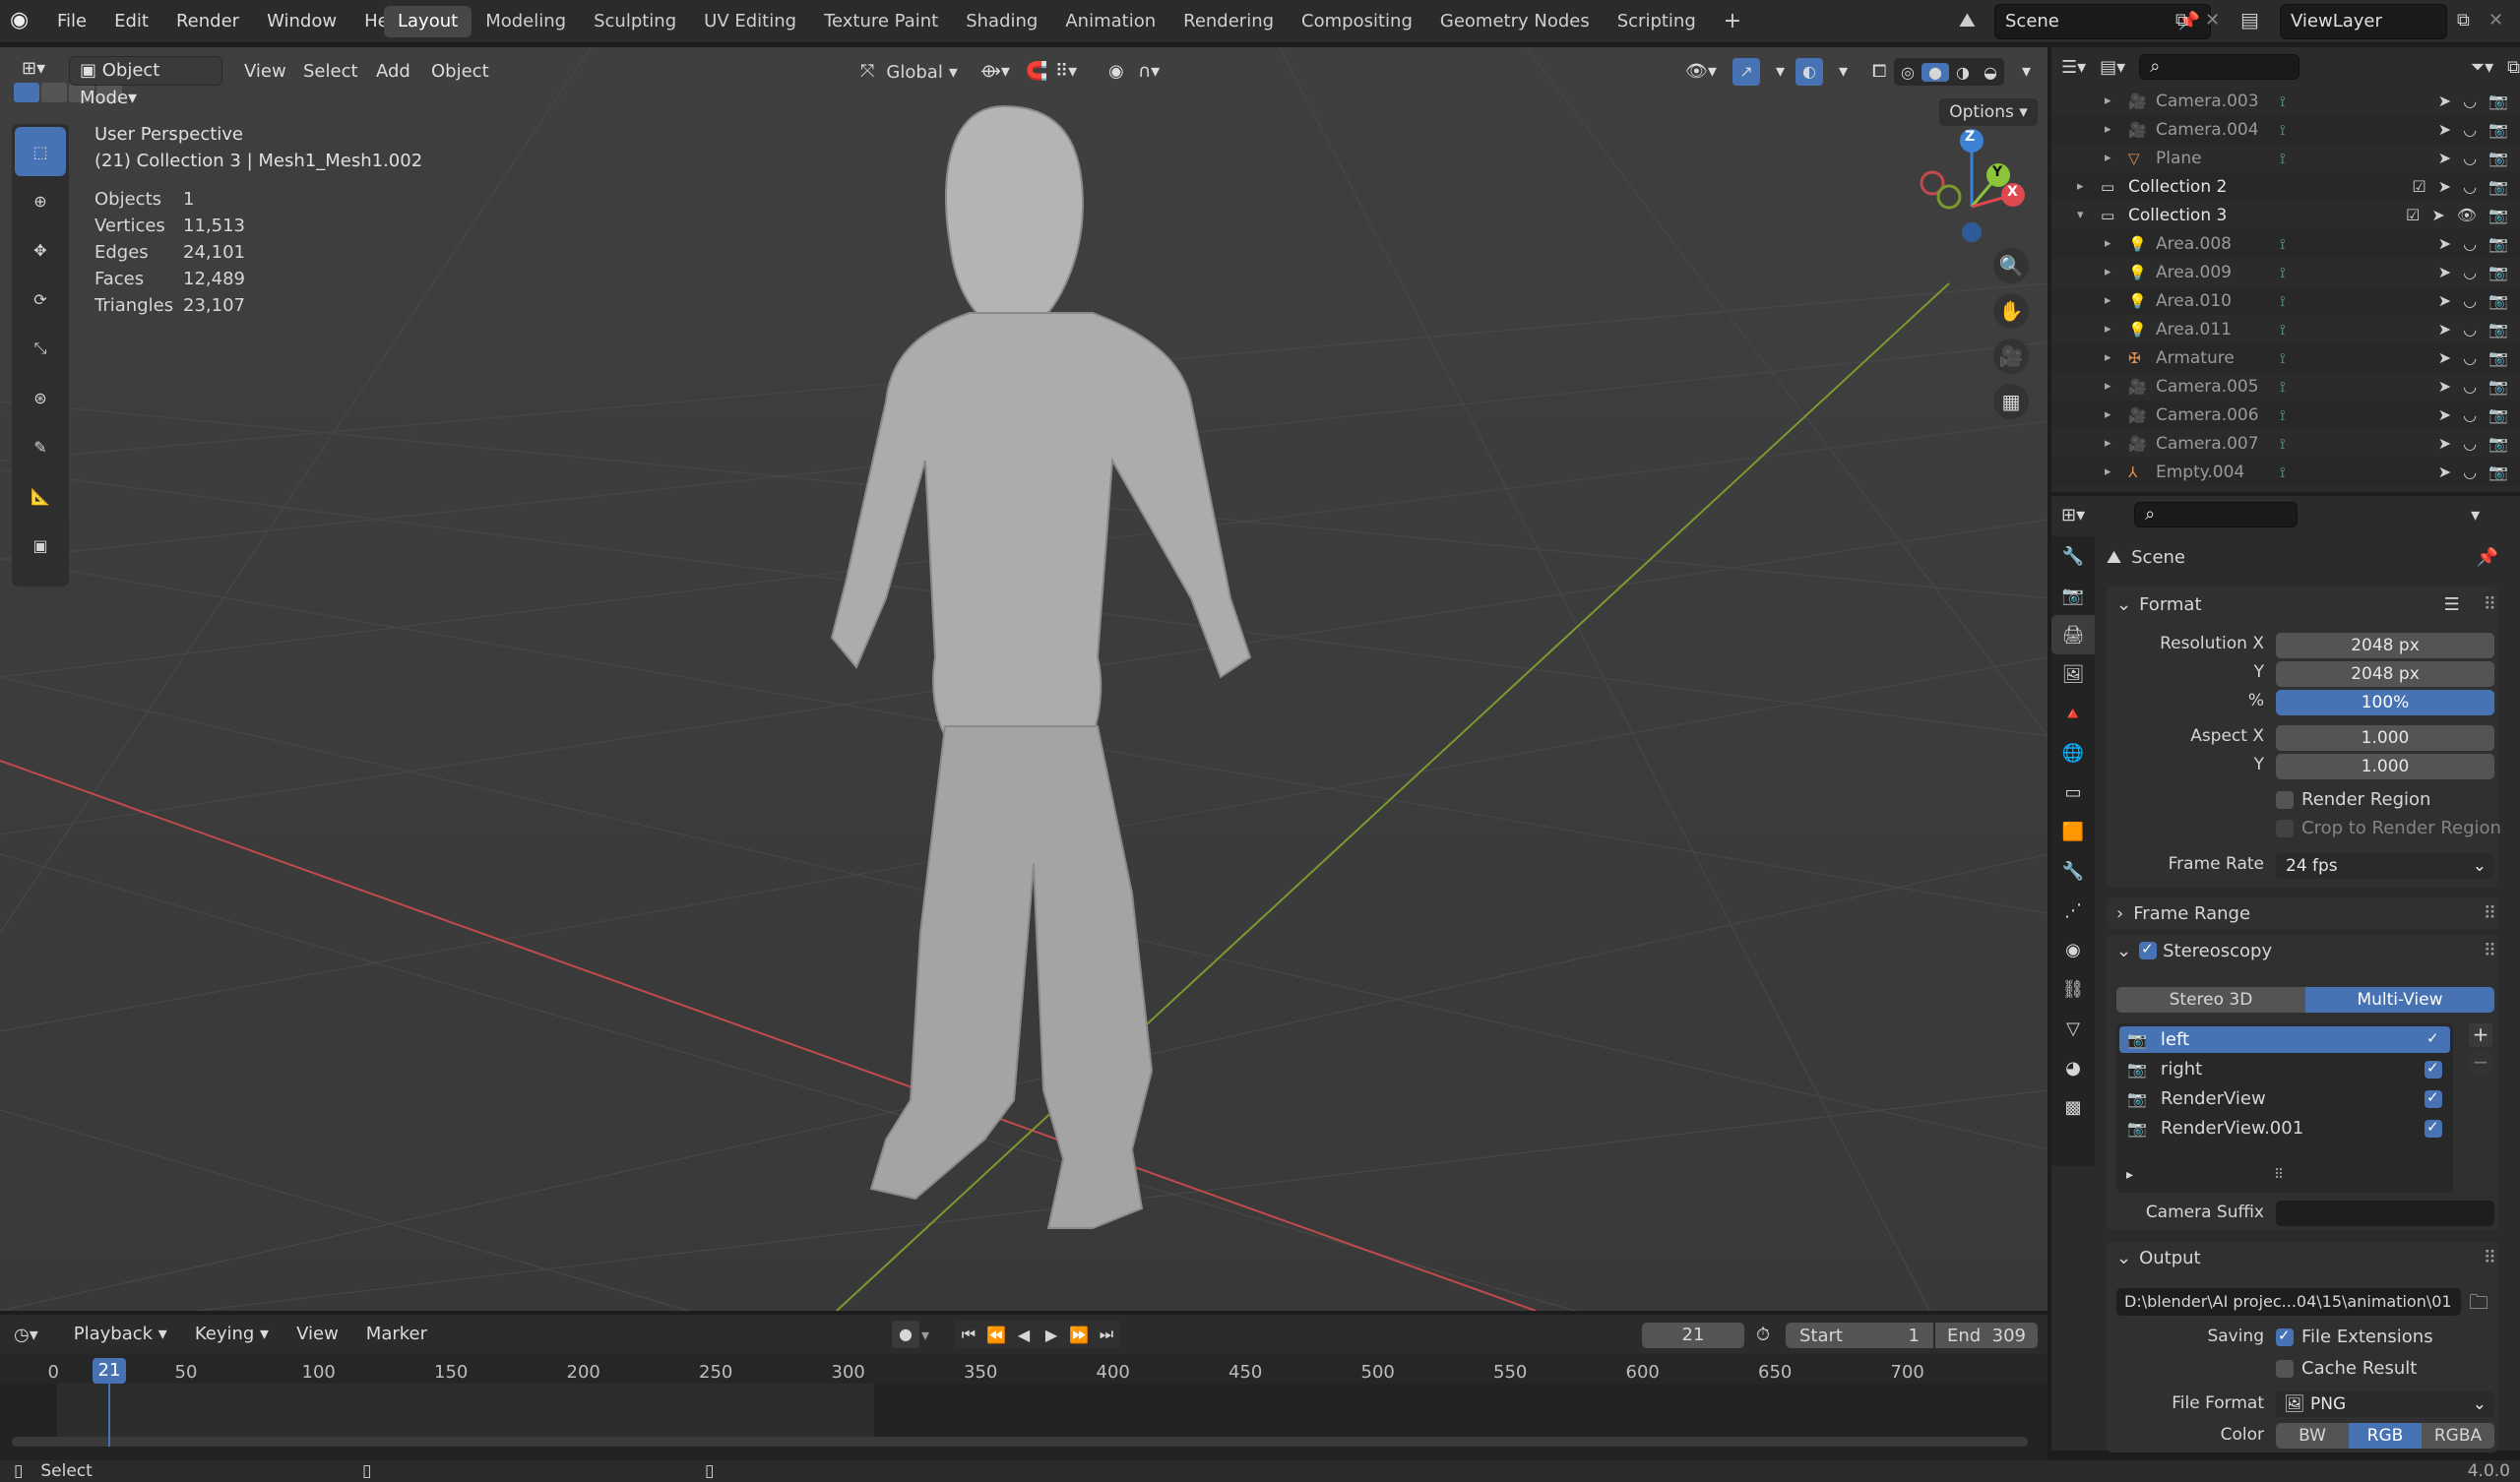 Image resolution: width=2520 pixels, height=1482 pixels. Describe the element at coordinates (2073, 792) in the screenshot. I see `collection-tab-icon: ▭` at that location.